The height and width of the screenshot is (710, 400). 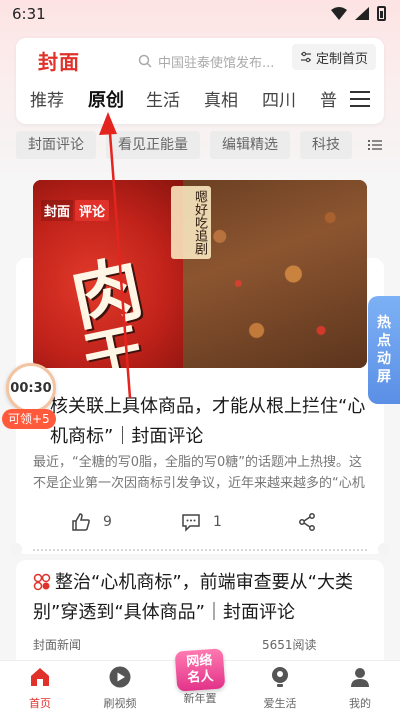 I want to click on subtag-item: 看见正能量, so click(x=153, y=145).